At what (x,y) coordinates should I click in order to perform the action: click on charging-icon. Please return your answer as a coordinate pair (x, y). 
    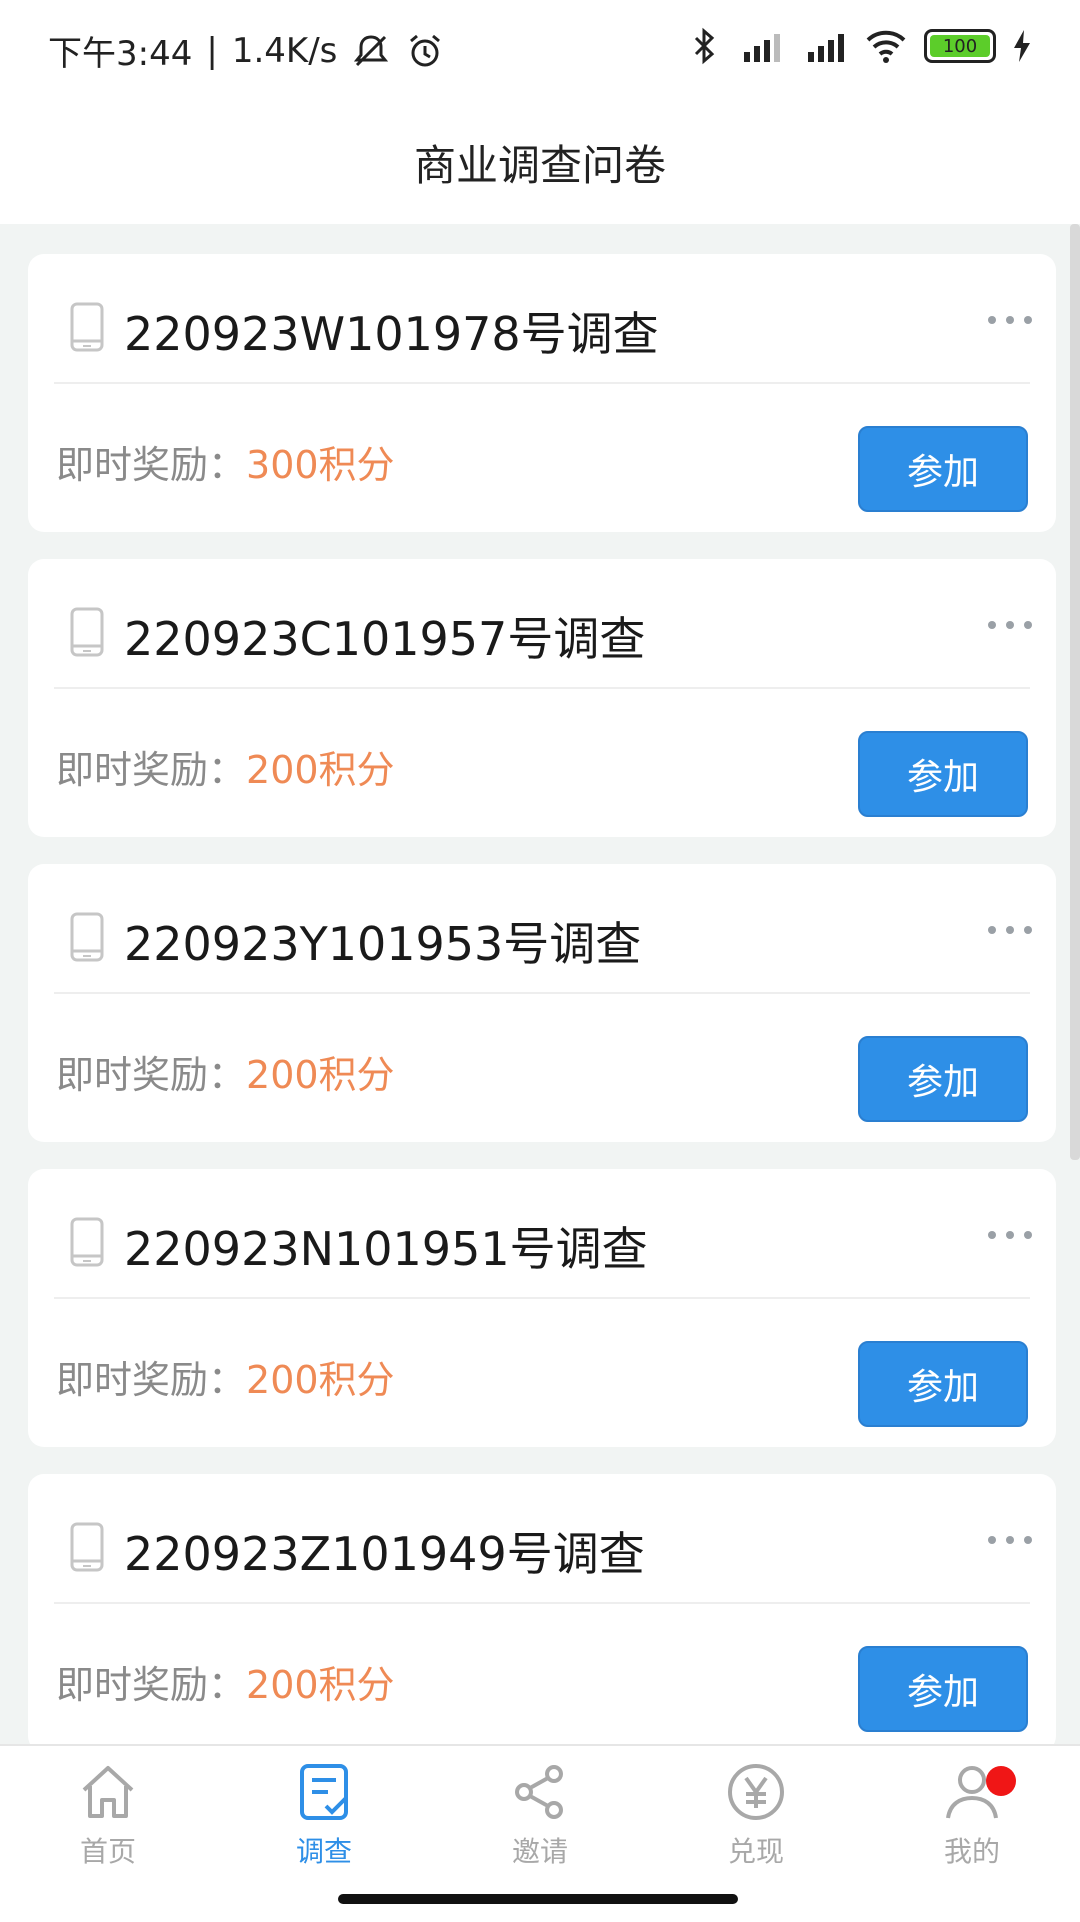
    Looking at the image, I should click on (1022, 46).